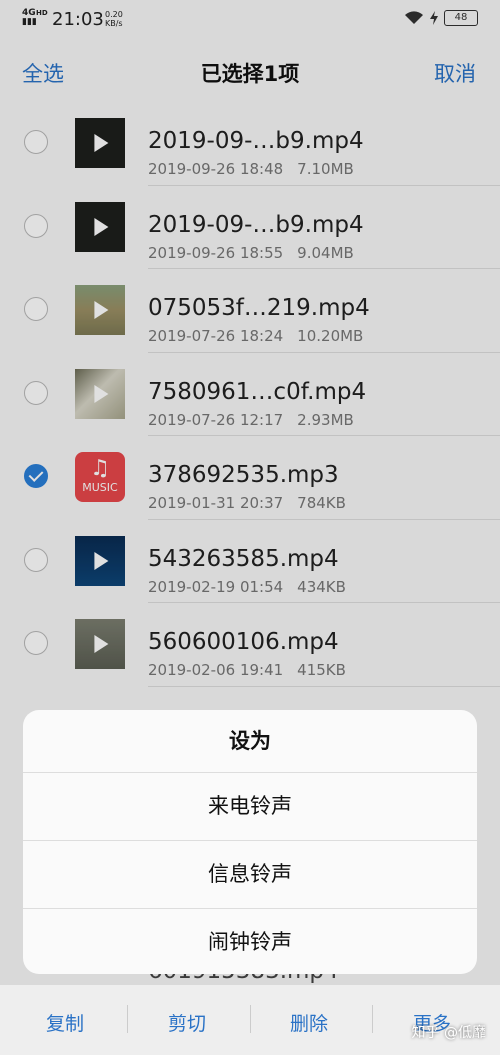  Describe the element at coordinates (187, 1022) in the screenshot. I see `cut-button: 剪切` at that location.